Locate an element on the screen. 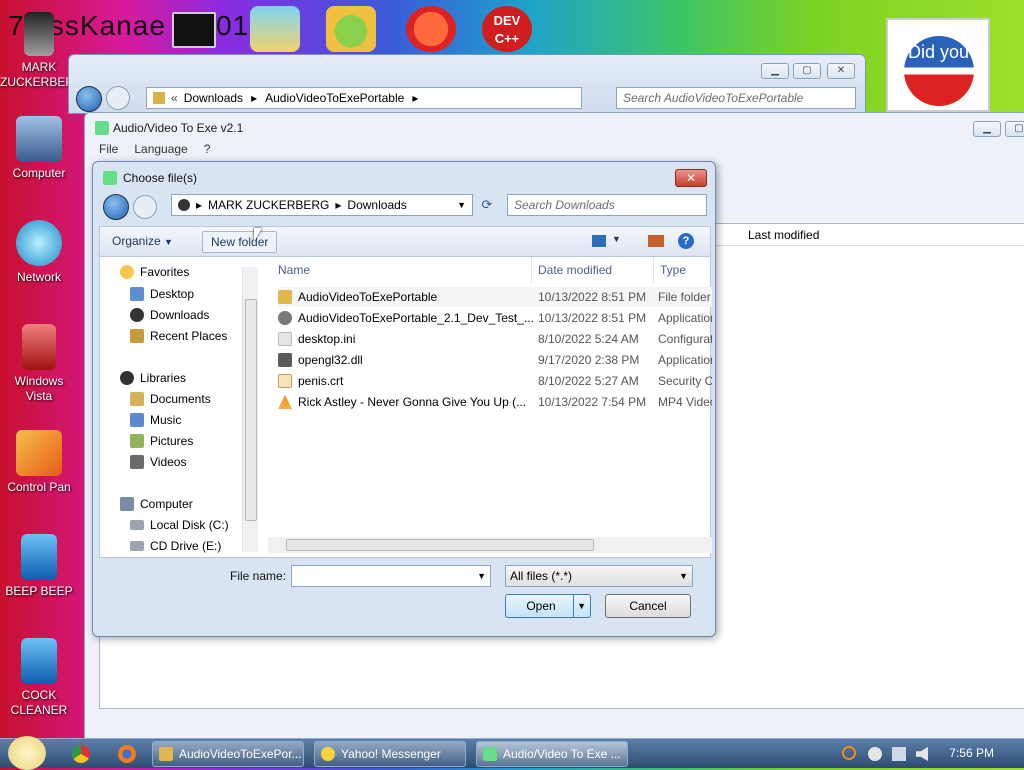 Image resolution: width=1024 pixels, height=770 pixels. nav-libraries: Libraries is located at coordinates (153, 378).